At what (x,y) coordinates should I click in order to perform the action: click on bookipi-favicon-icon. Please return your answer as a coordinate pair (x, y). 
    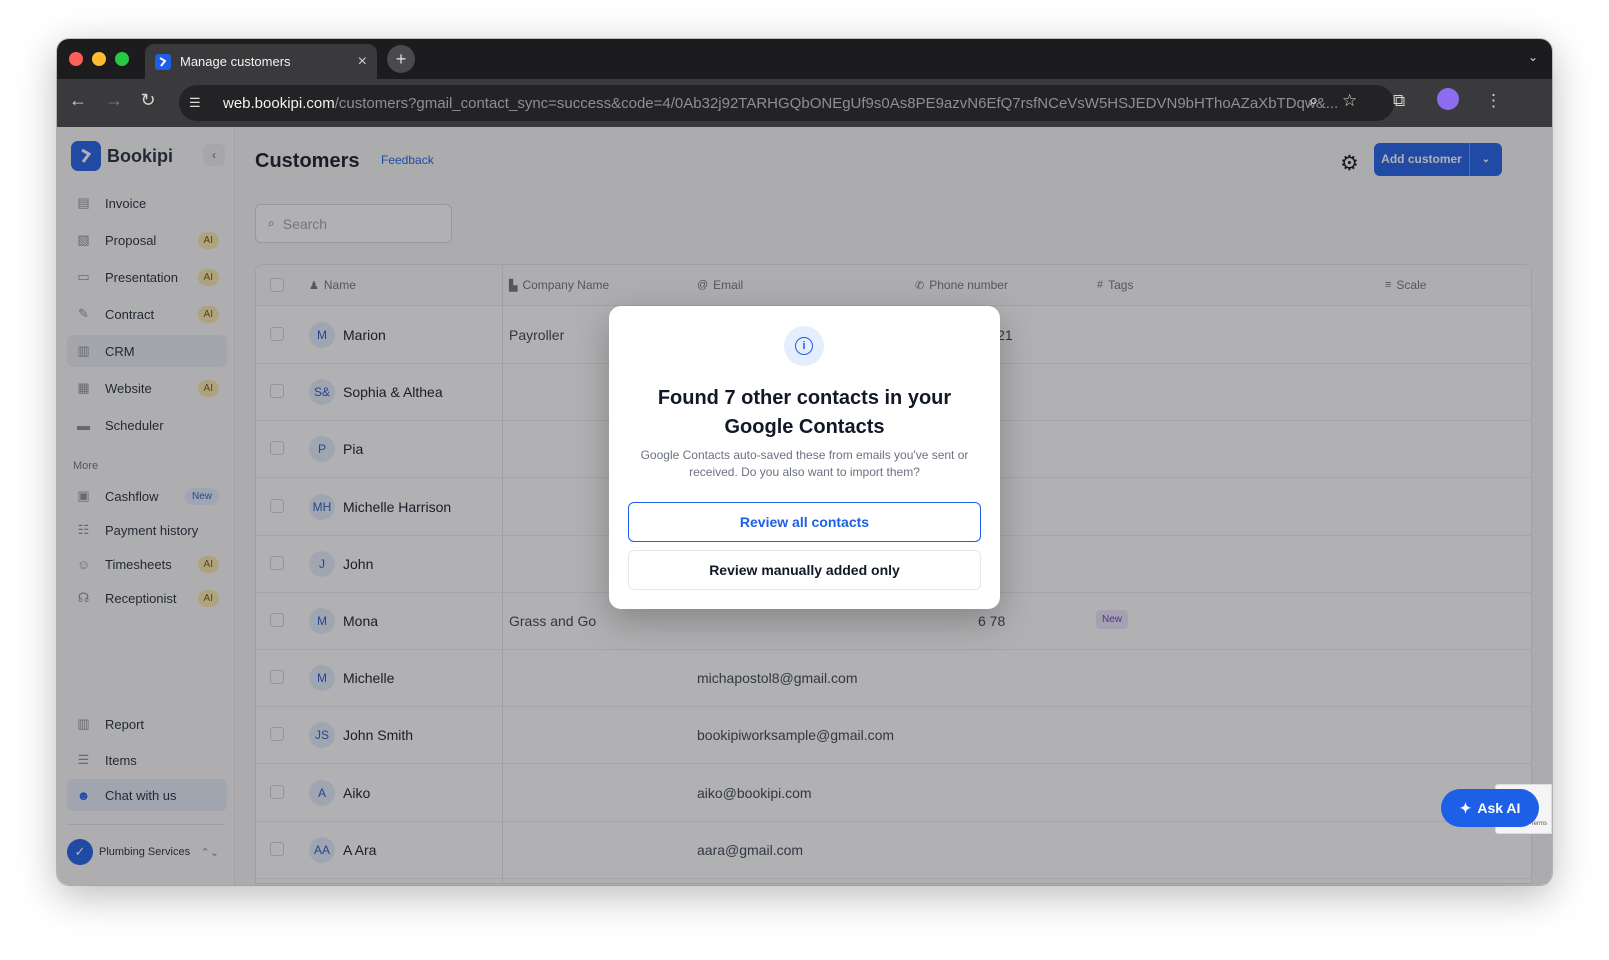
    Looking at the image, I should click on (163, 61).